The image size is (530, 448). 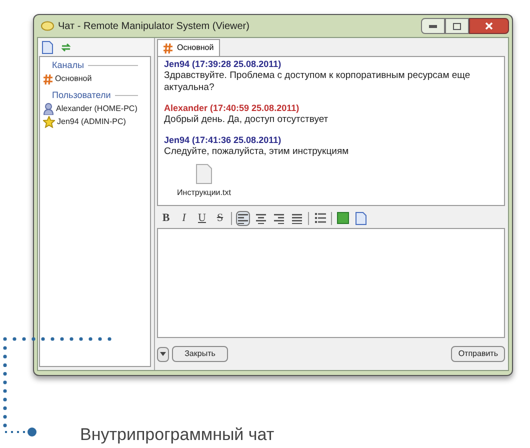 I want to click on close-icon, so click(x=489, y=26).